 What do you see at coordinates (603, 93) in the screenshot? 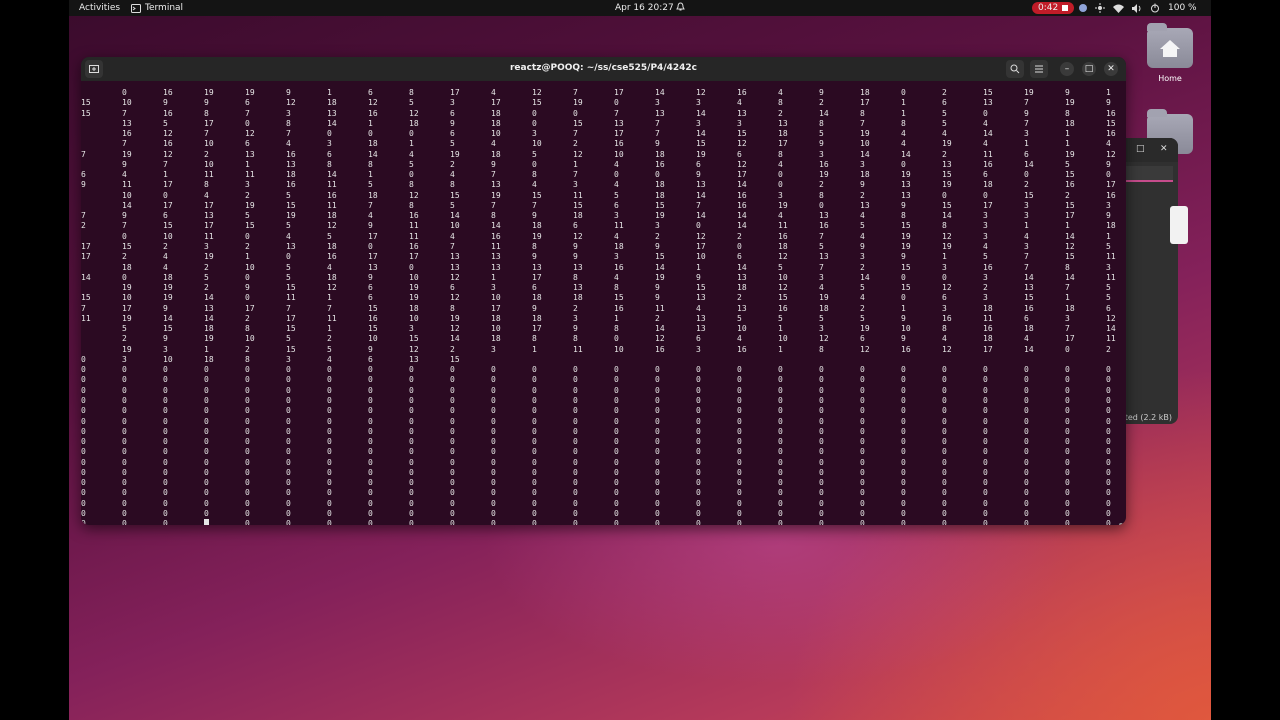
I see `terminal-line: 0 16 19 19 9 1 6 8 17 4 12 7 17 14 12 16 4 9 18 0 2 15 19 9 1` at bounding box center [603, 93].